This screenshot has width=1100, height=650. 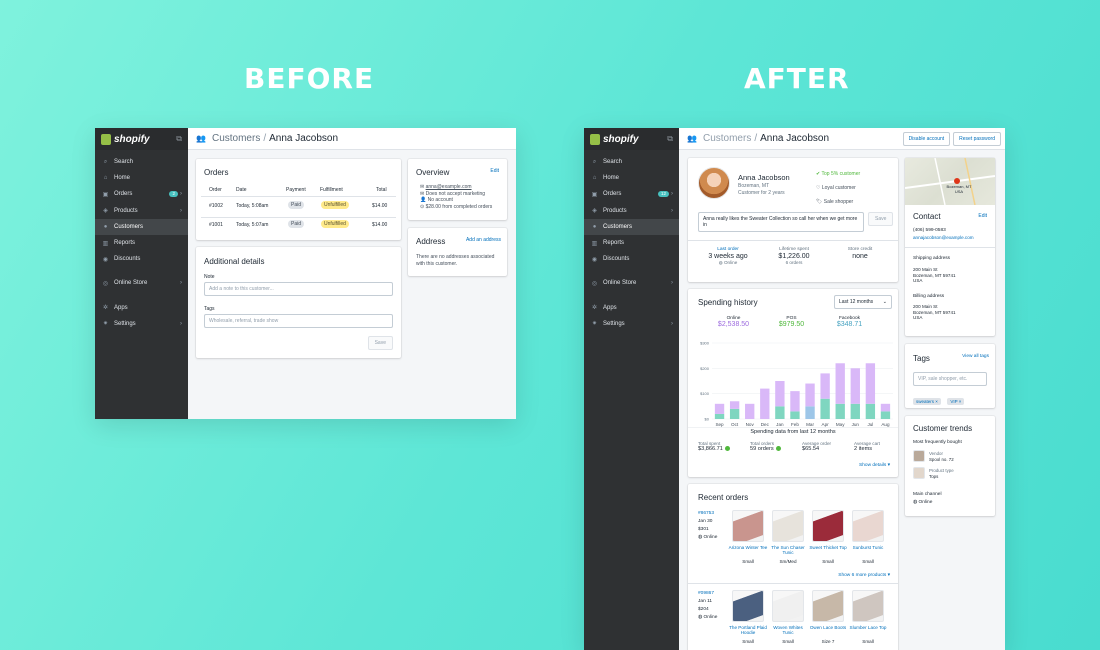 I want to click on order-link: #1001, so click(x=216, y=225).